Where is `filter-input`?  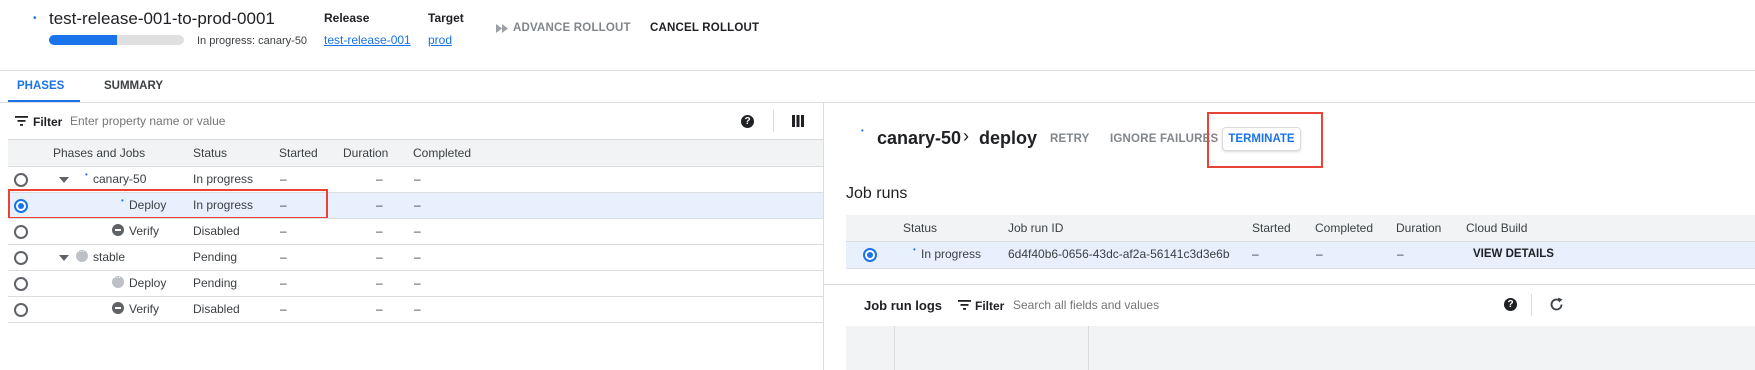
filter-input is located at coordinates (220, 121).